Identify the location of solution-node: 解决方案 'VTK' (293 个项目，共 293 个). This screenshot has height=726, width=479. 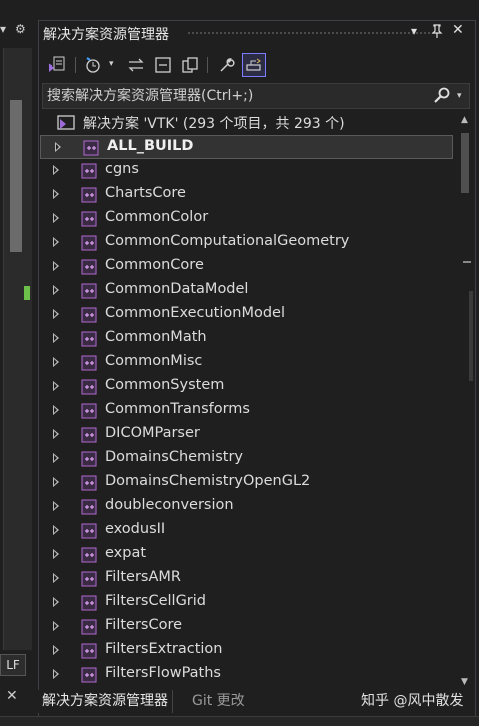
(248, 123).